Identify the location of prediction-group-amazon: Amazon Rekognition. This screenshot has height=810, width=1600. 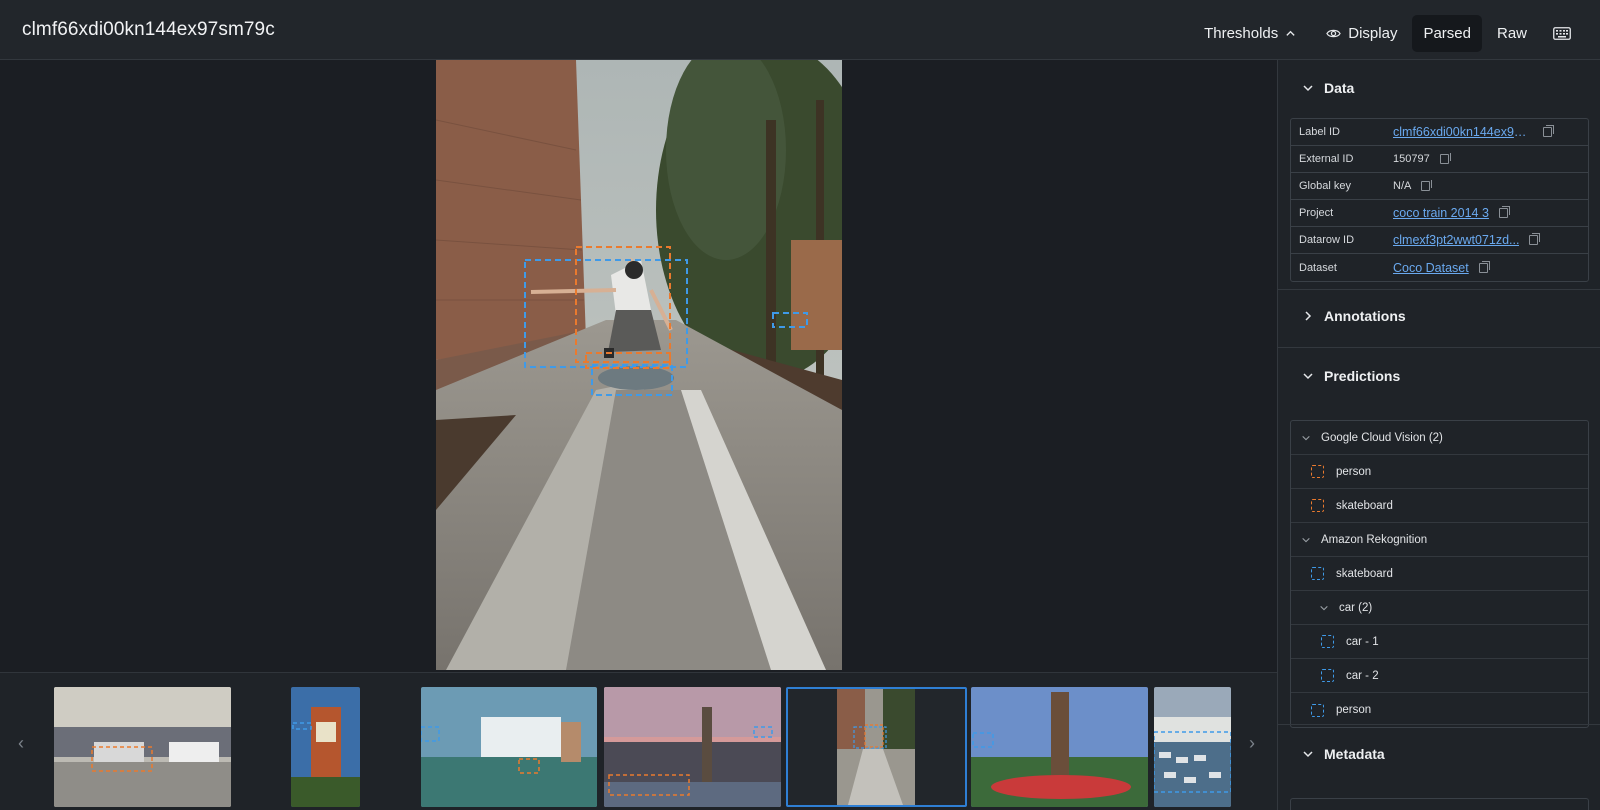
(1439, 540).